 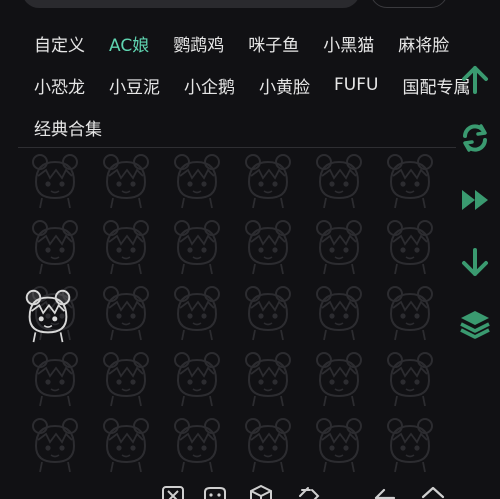 What do you see at coordinates (134, 85) in the screenshot?
I see `tab-1-1: 小豆泥` at bounding box center [134, 85].